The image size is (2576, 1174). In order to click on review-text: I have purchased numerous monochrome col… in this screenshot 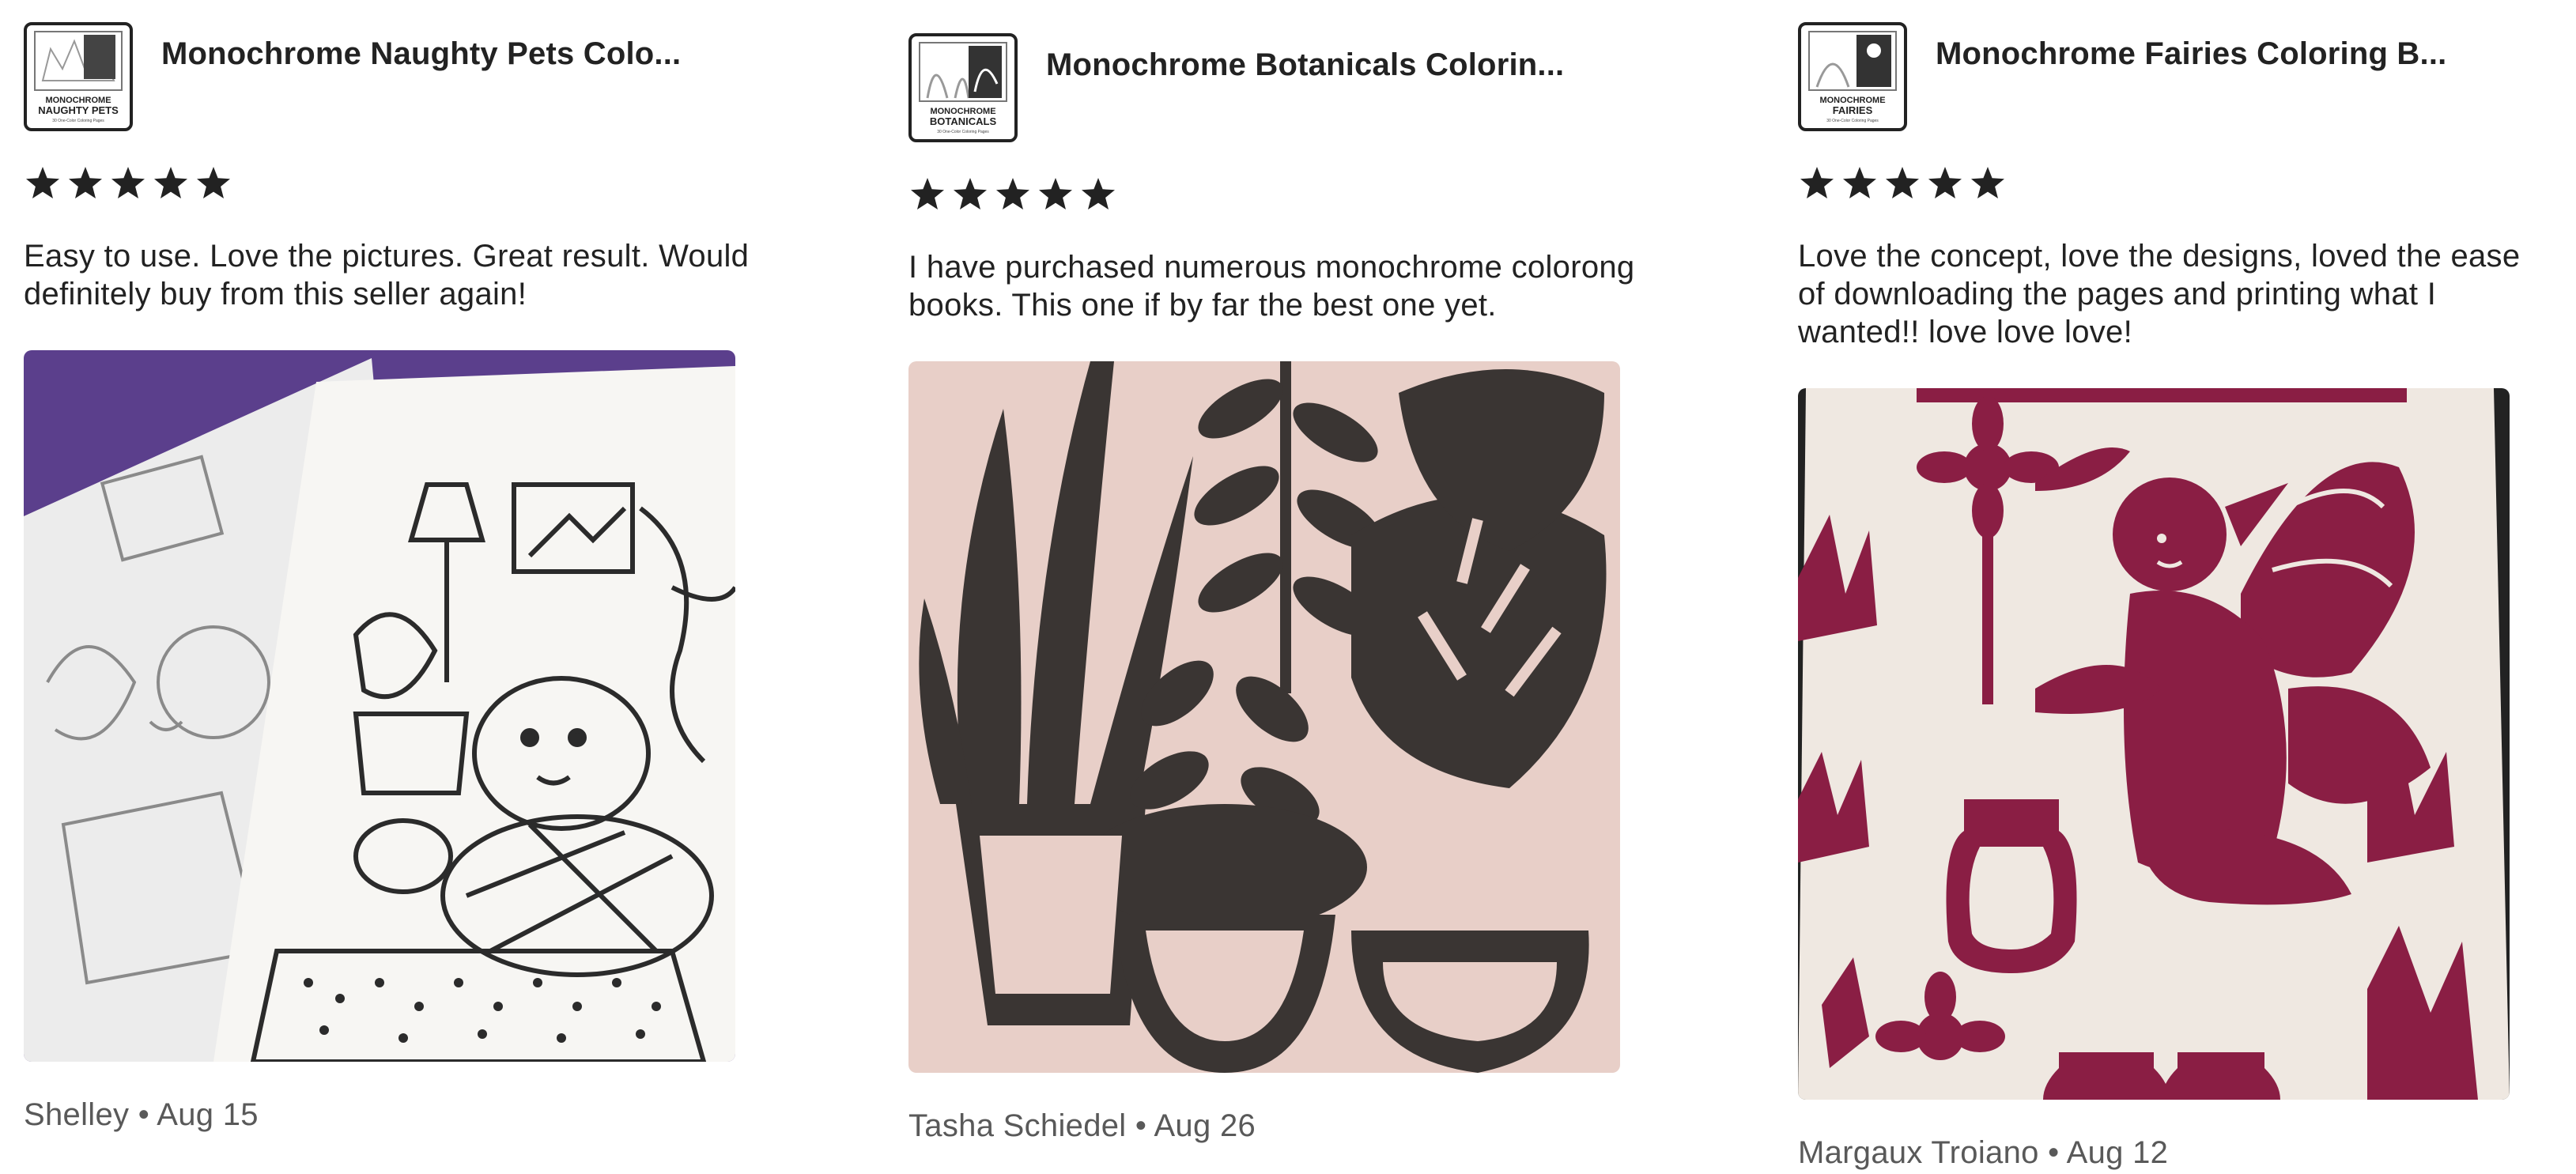, I will do `click(1271, 287)`.